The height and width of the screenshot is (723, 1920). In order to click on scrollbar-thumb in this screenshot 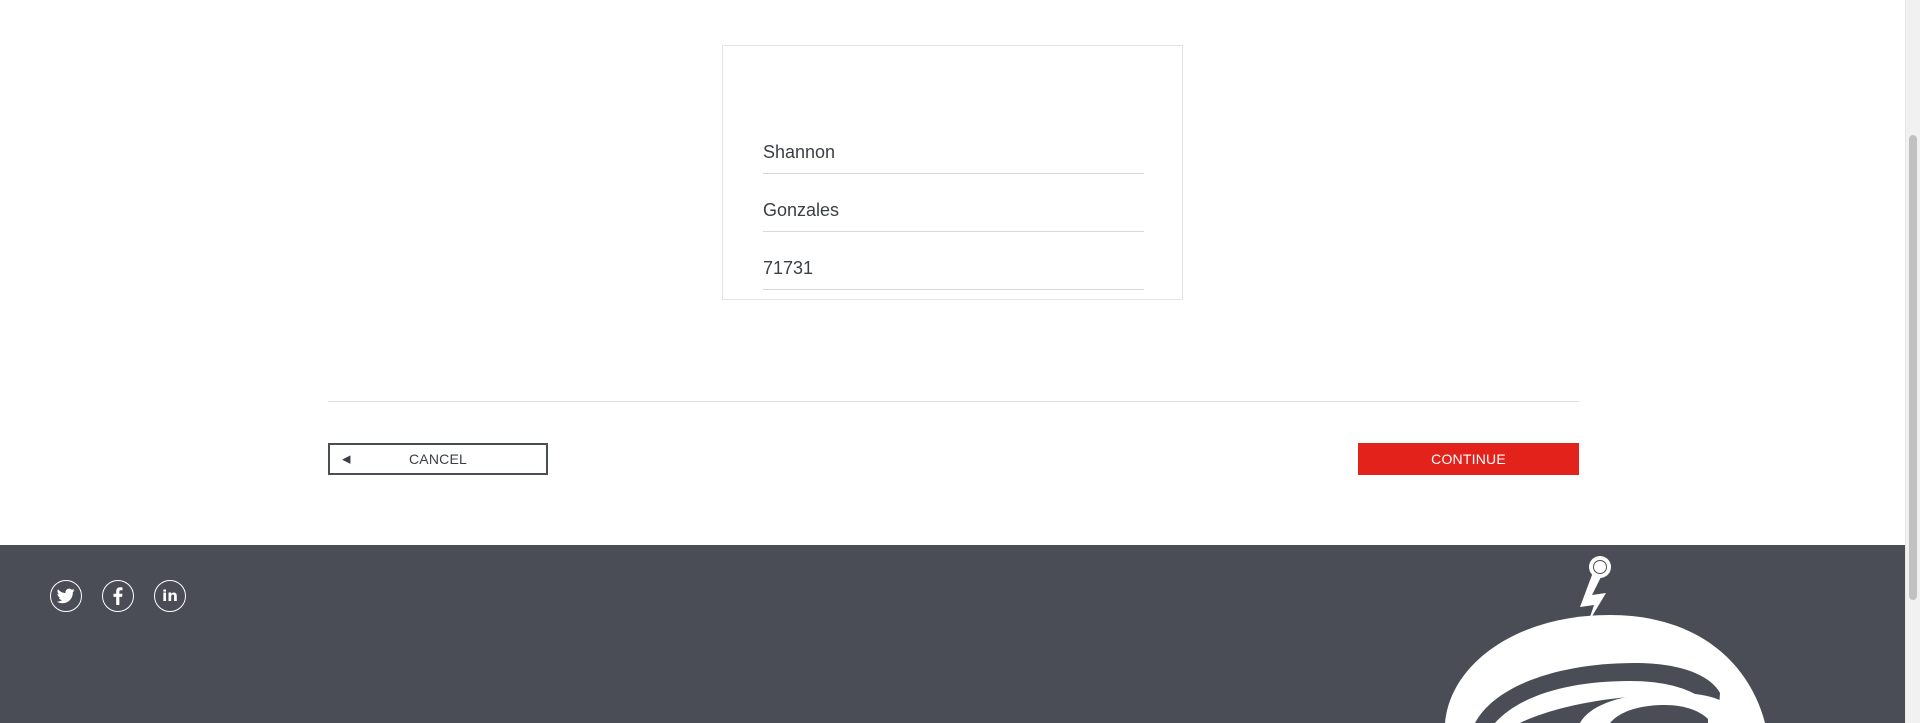, I will do `click(1913, 367)`.